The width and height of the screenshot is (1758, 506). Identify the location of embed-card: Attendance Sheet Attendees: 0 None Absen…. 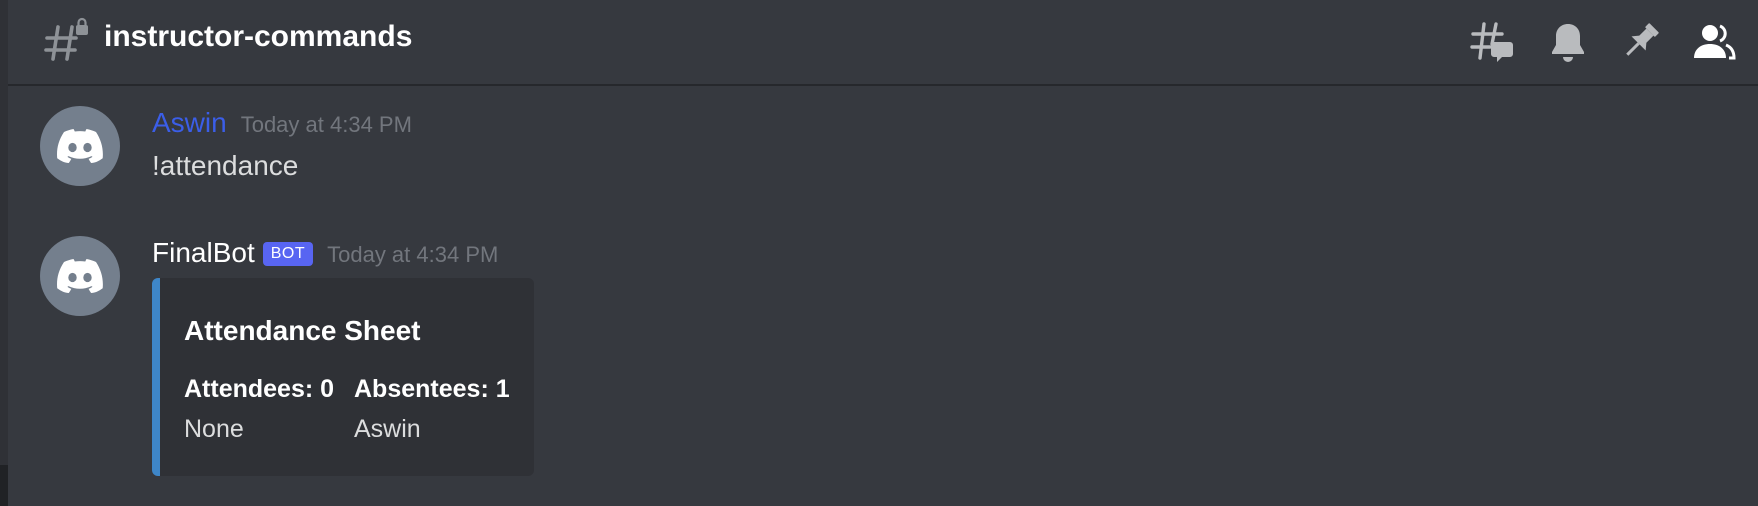
(343, 377).